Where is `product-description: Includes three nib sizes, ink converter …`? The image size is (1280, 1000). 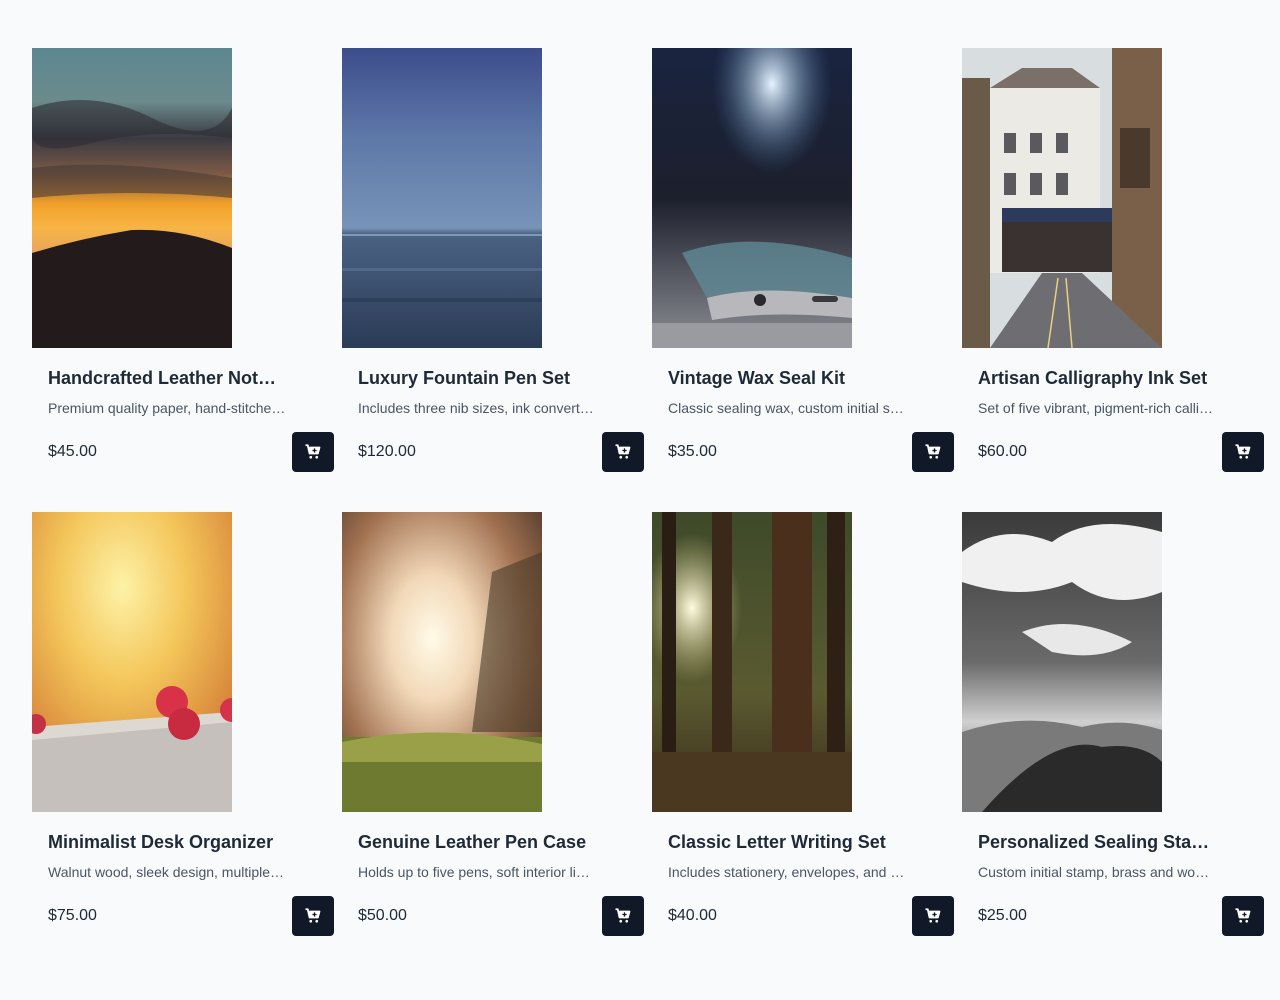 product-description: Includes three nib sizes, ink converter … is located at coordinates (477, 408).